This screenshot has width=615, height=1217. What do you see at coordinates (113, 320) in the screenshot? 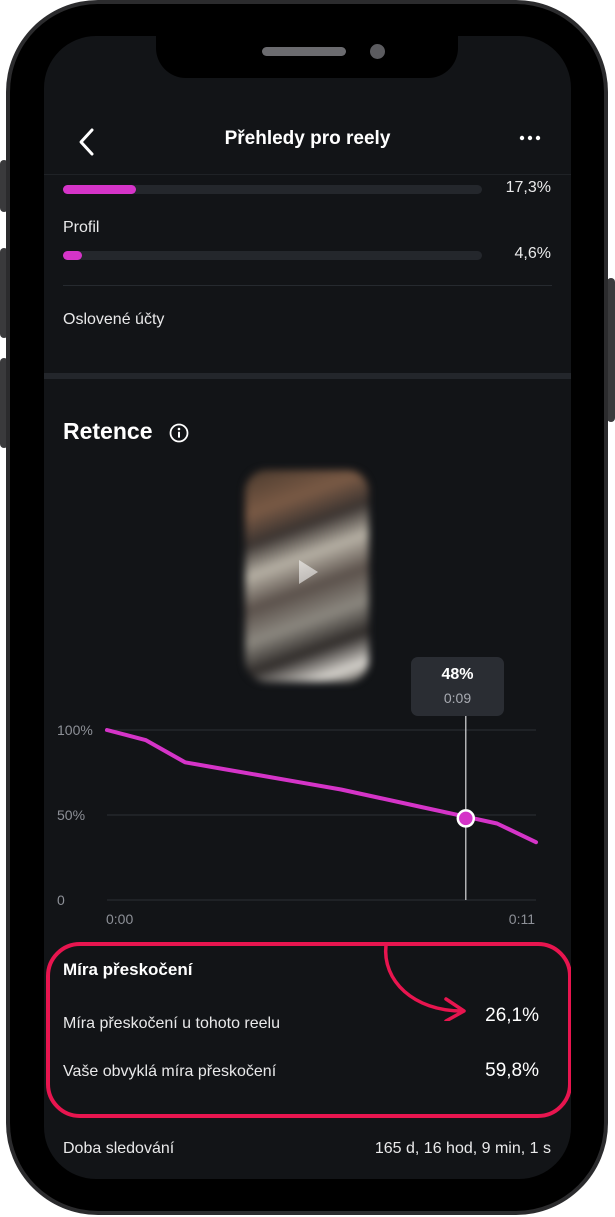
I see `reached-accounts-label: Oslovené účty` at bounding box center [113, 320].